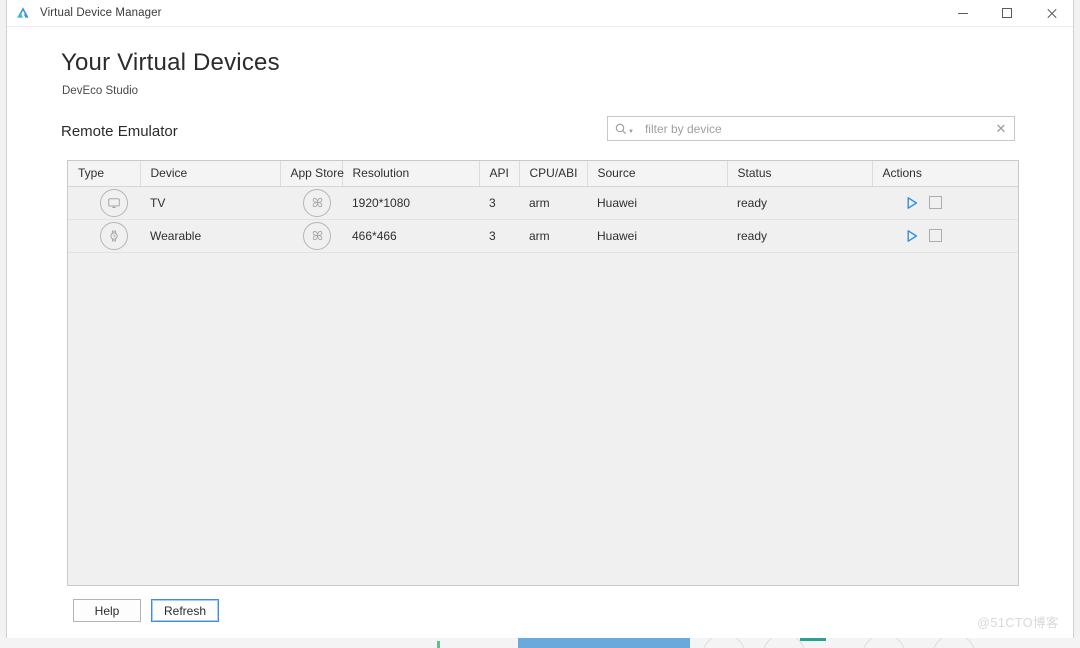 The width and height of the screenshot is (1080, 648). I want to click on column-header-type: Type, so click(104, 174).